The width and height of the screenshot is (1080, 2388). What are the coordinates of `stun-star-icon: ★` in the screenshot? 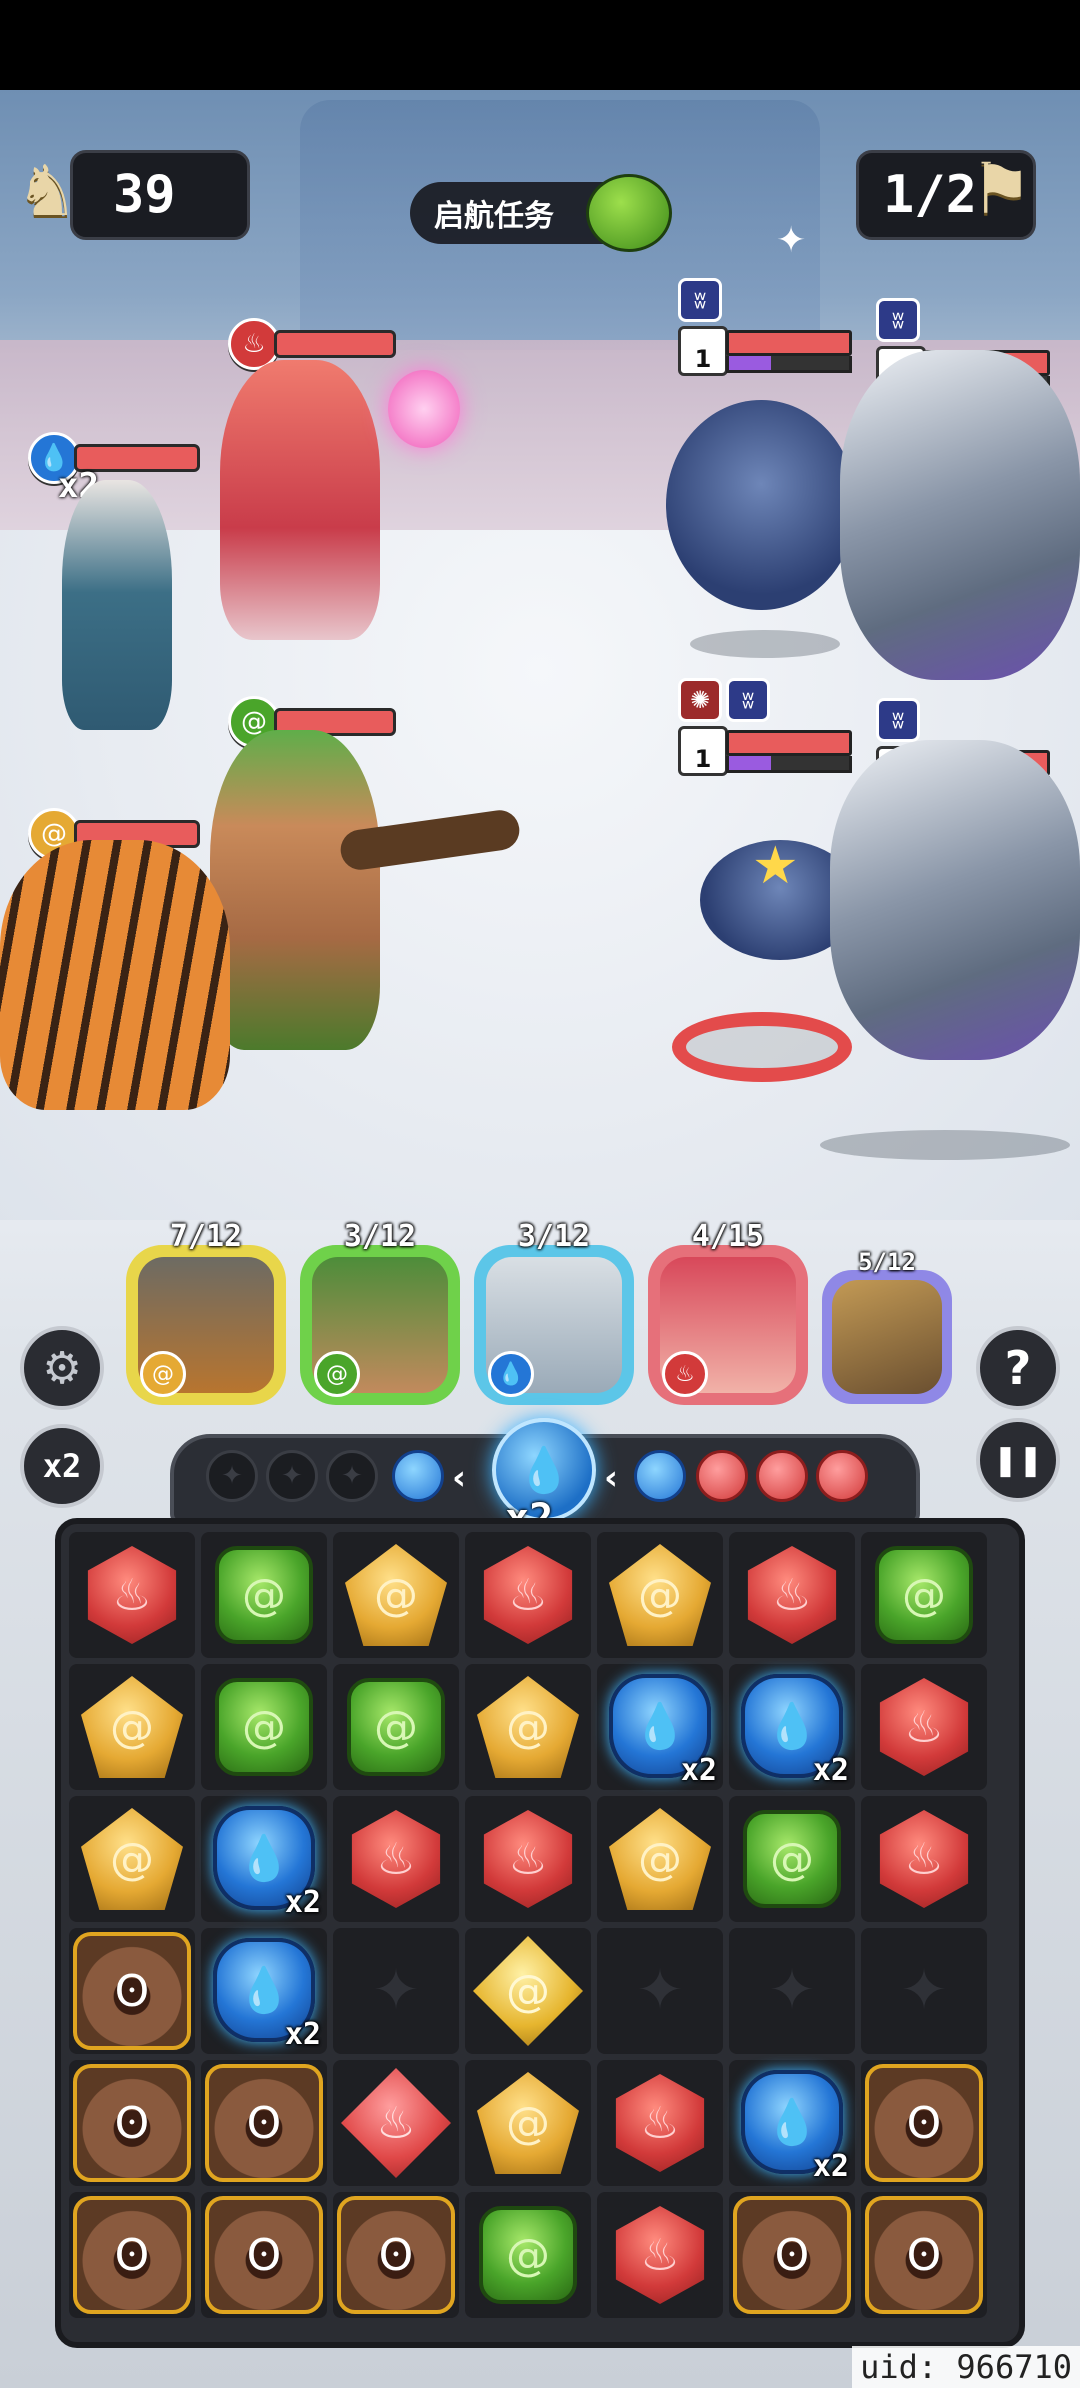 It's located at (775, 866).